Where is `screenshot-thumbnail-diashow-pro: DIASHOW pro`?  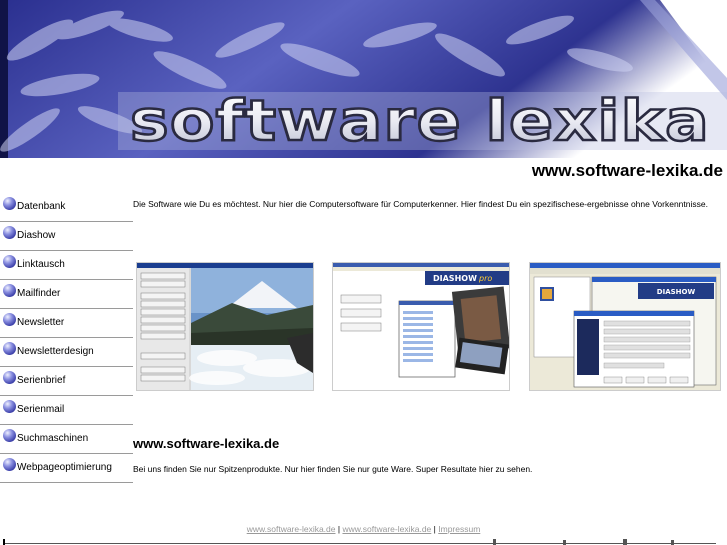
screenshot-thumbnail-diashow-pro: DIASHOW pro is located at coordinates (421, 326).